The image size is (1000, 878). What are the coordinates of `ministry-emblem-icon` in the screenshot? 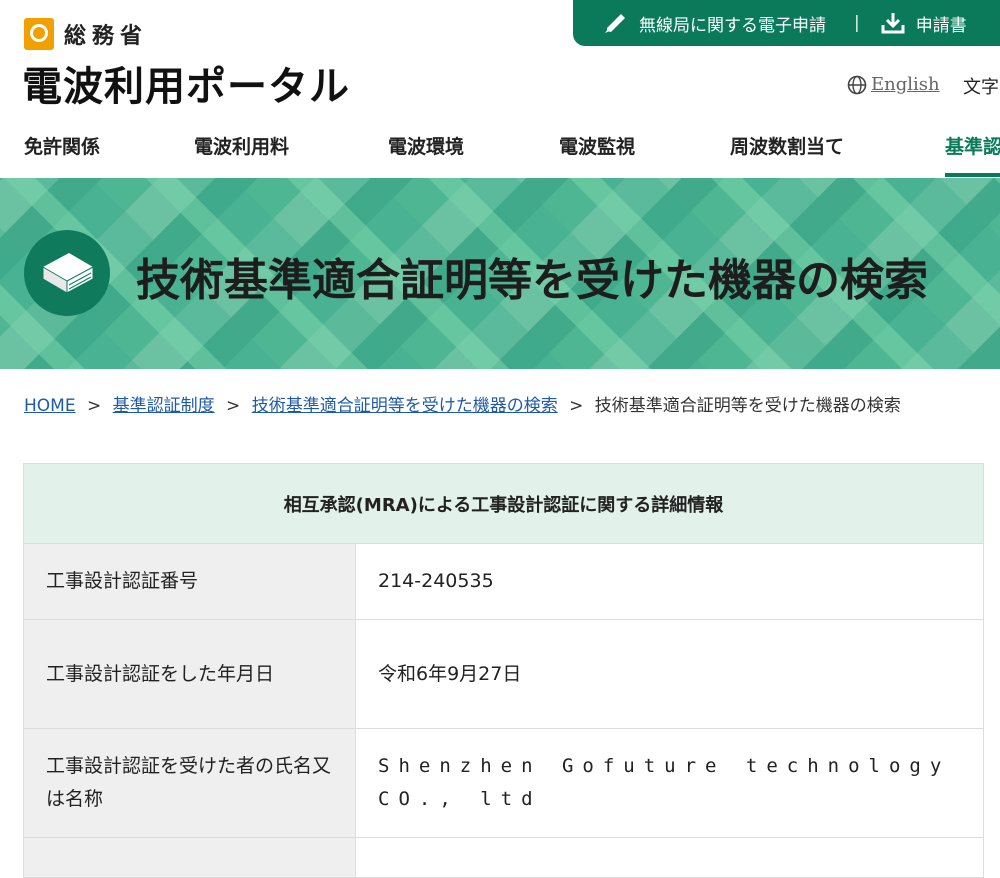 It's located at (39, 34).